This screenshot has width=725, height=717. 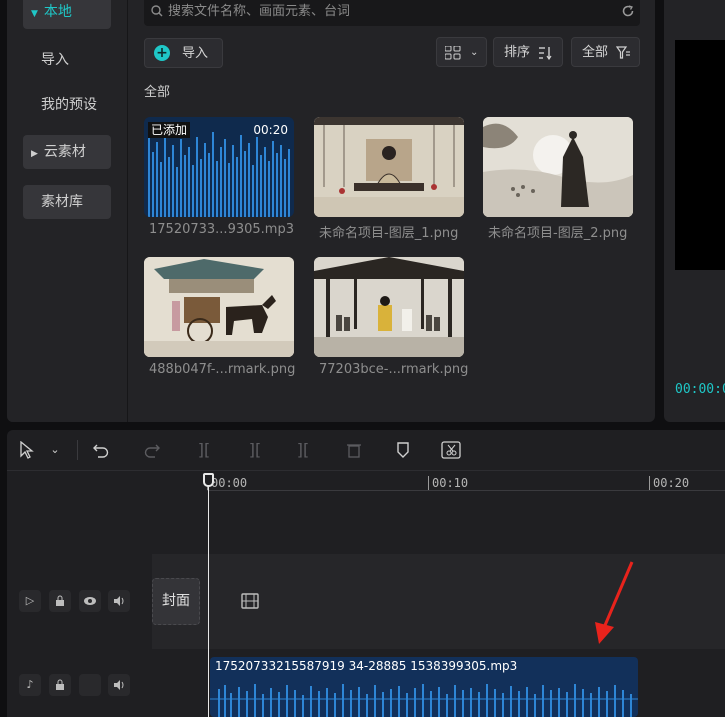 What do you see at coordinates (389, 233) in the screenshot?
I see `media-item-name: 未命名项目-图层_1.png` at bounding box center [389, 233].